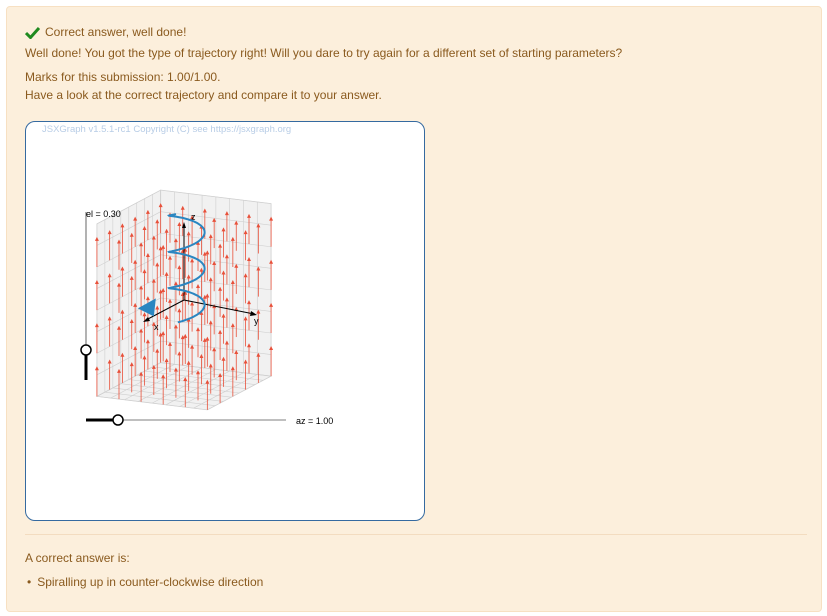 This screenshot has height=616, width=827. I want to click on y-axis-label: y, so click(256, 321).